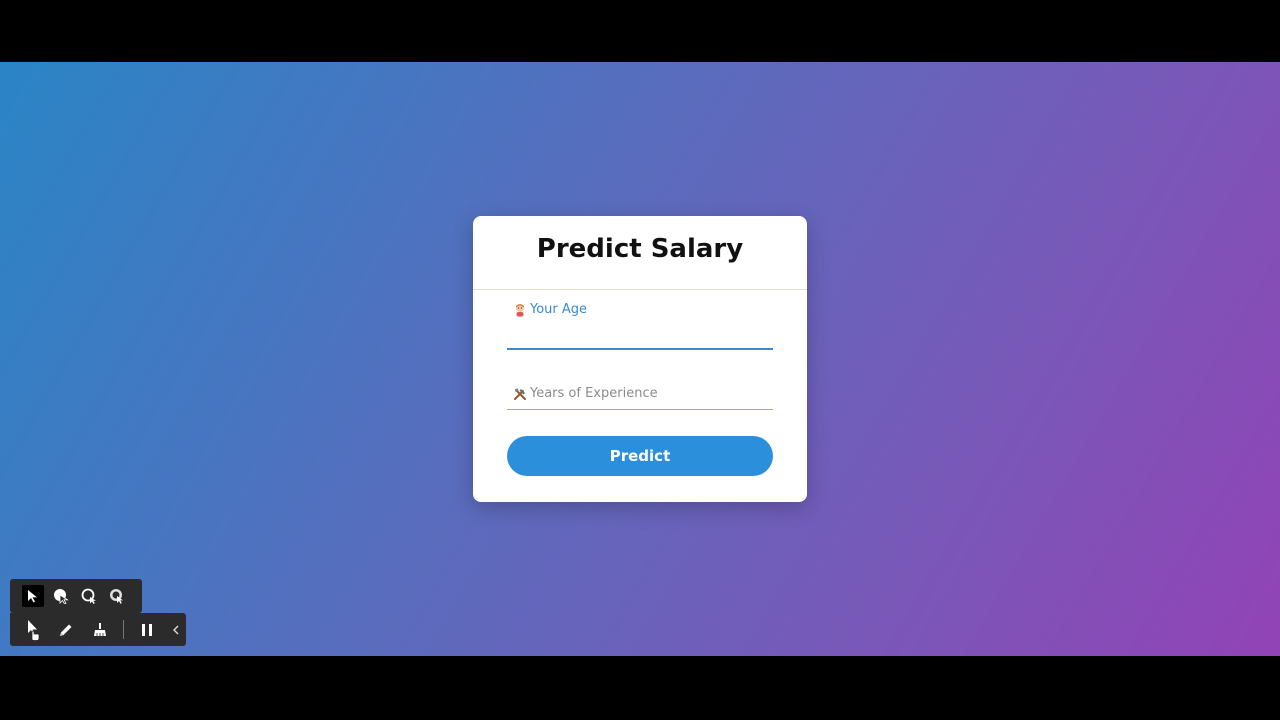  What do you see at coordinates (33, 630) in the screenshot?
I see `cursor-icon` at bounding box center [33, 630].